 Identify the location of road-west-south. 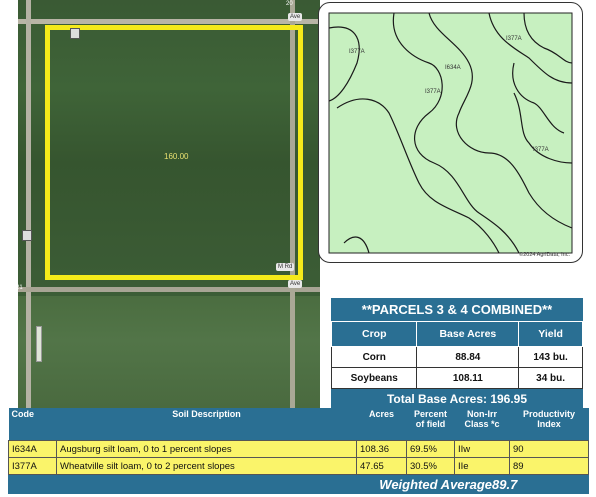
(28, 352).